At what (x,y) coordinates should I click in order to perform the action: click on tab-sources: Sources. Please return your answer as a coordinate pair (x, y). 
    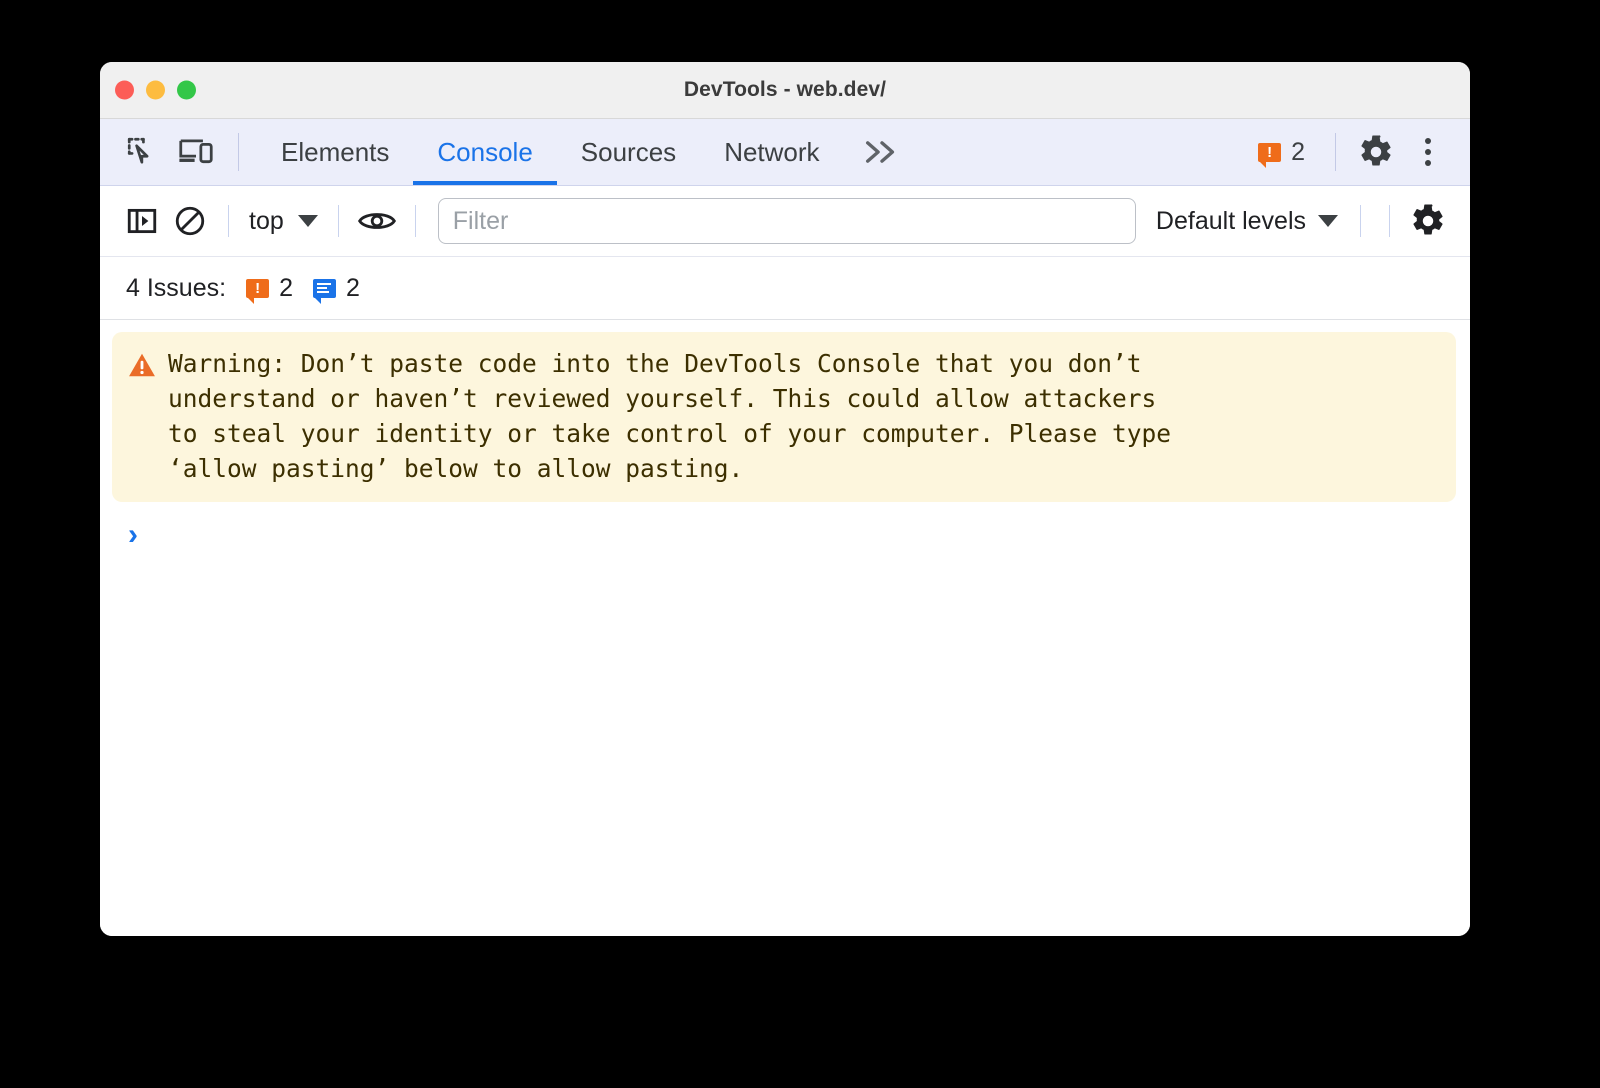
    Looking at the image, I should click on (628, 152).